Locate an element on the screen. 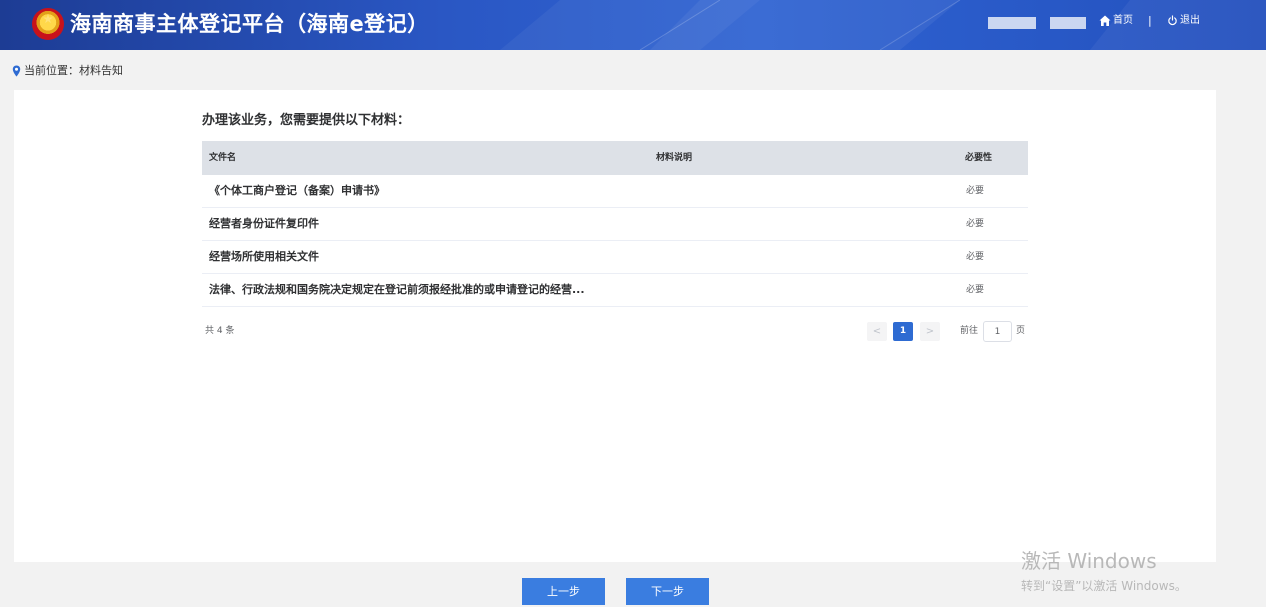 The width and height of the screenshot is (1266, 607). activation-watermark-hint: 转到“设置”以激活 Windows。 is located at coordinates (1104, 586).